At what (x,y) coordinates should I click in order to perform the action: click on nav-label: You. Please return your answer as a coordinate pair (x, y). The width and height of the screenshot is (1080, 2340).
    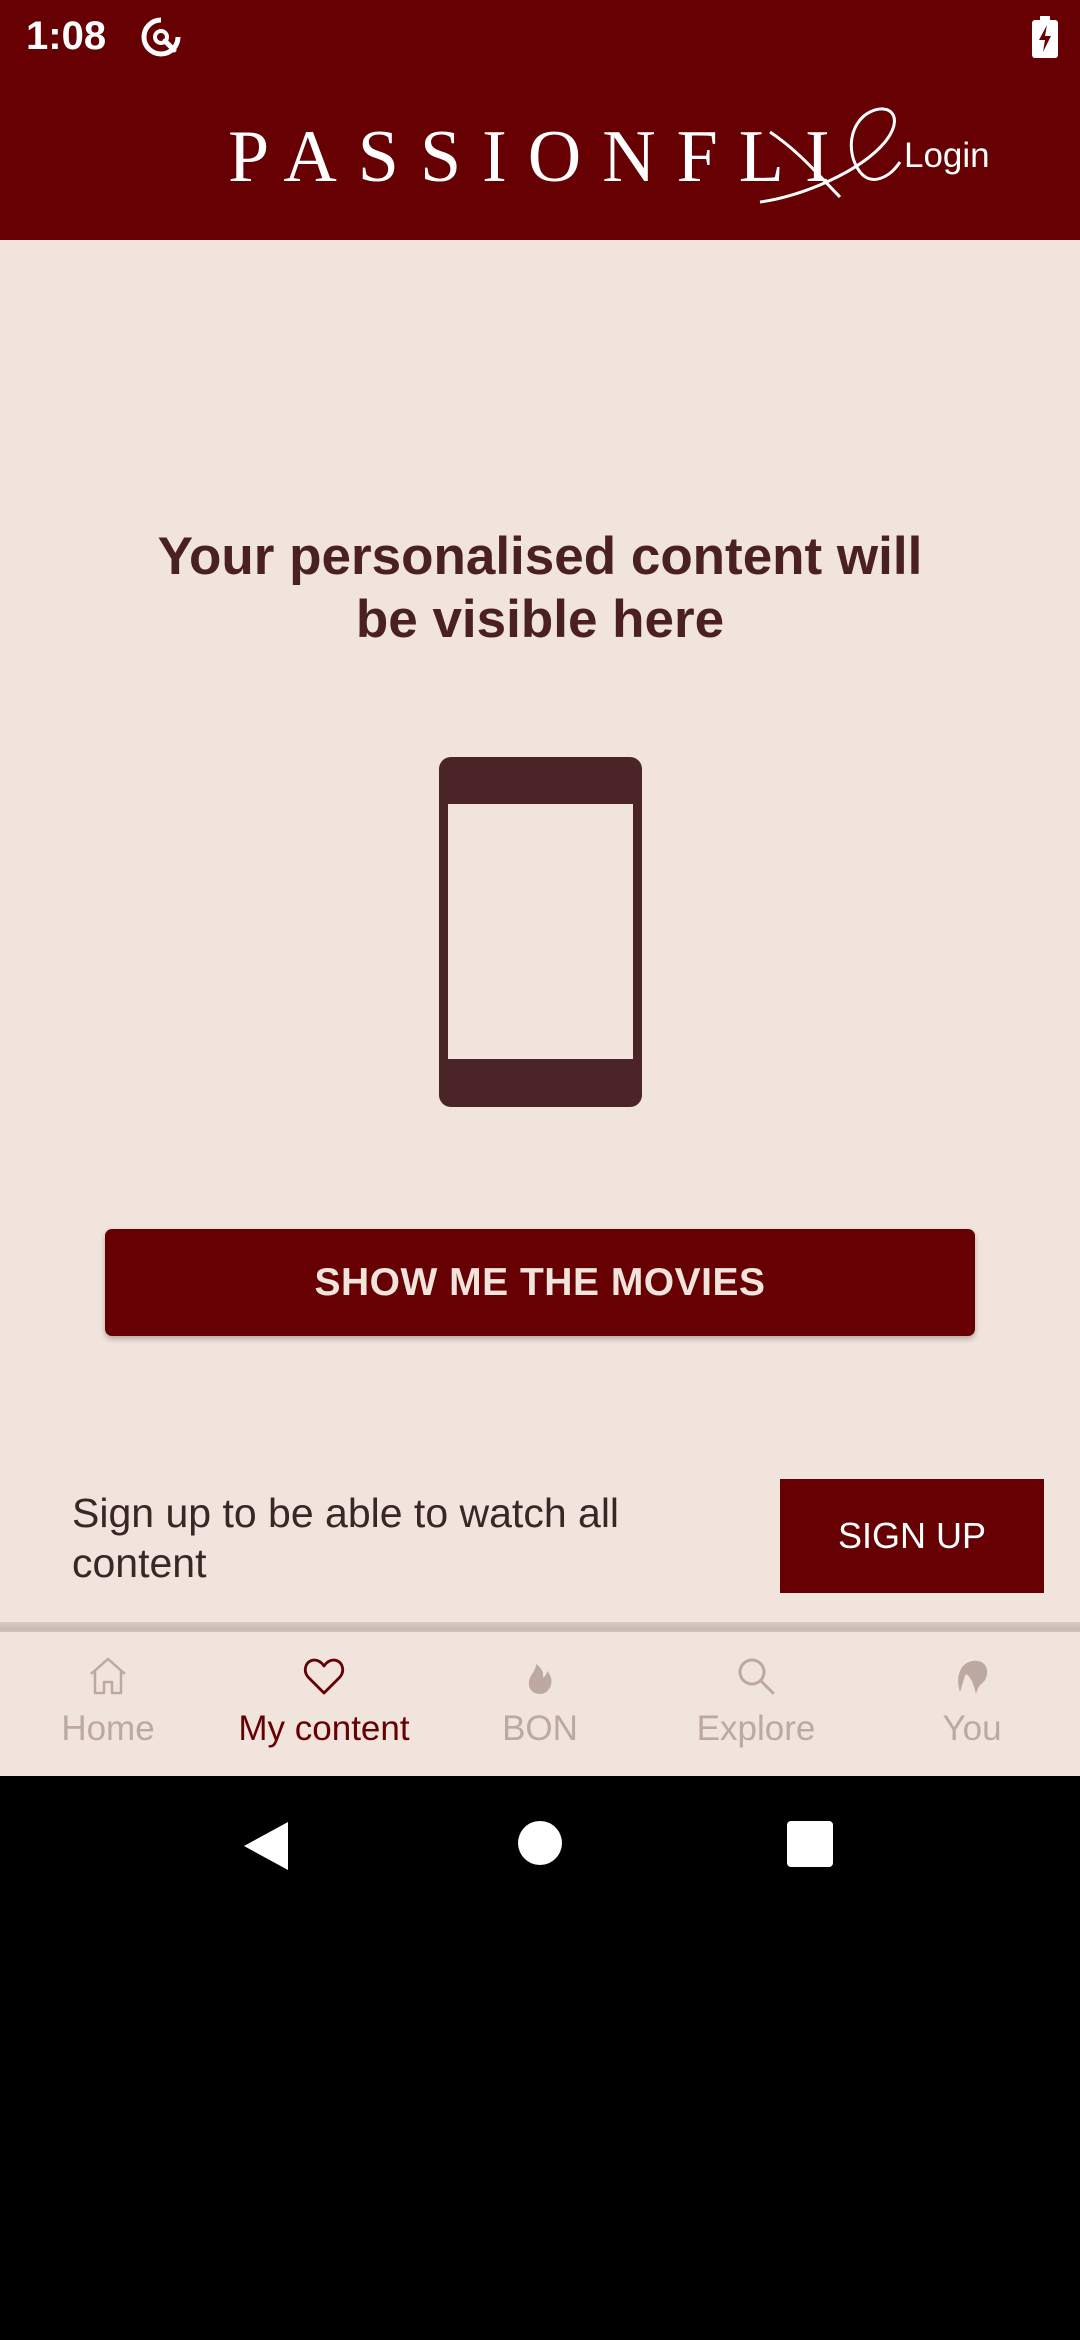
    Looking at the image, I should click on (972, 1728).